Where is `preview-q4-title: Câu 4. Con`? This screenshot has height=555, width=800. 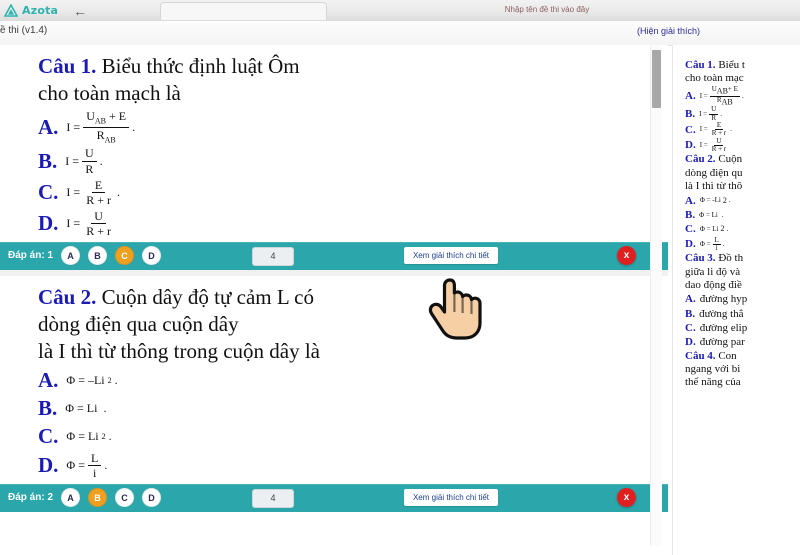 preview-q4-title: Câu 4. Con is located at coordinates (711, 355).